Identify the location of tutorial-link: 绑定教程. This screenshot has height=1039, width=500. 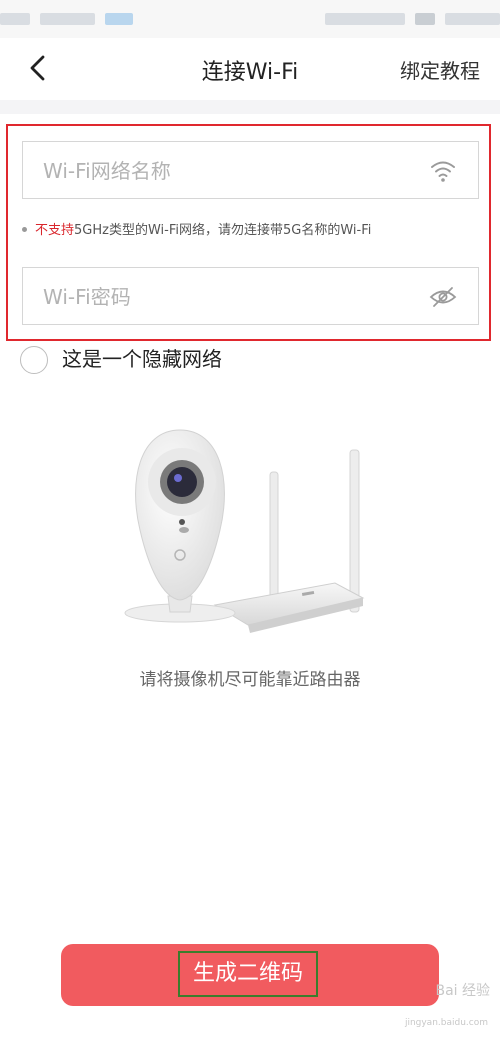
(440, 69).